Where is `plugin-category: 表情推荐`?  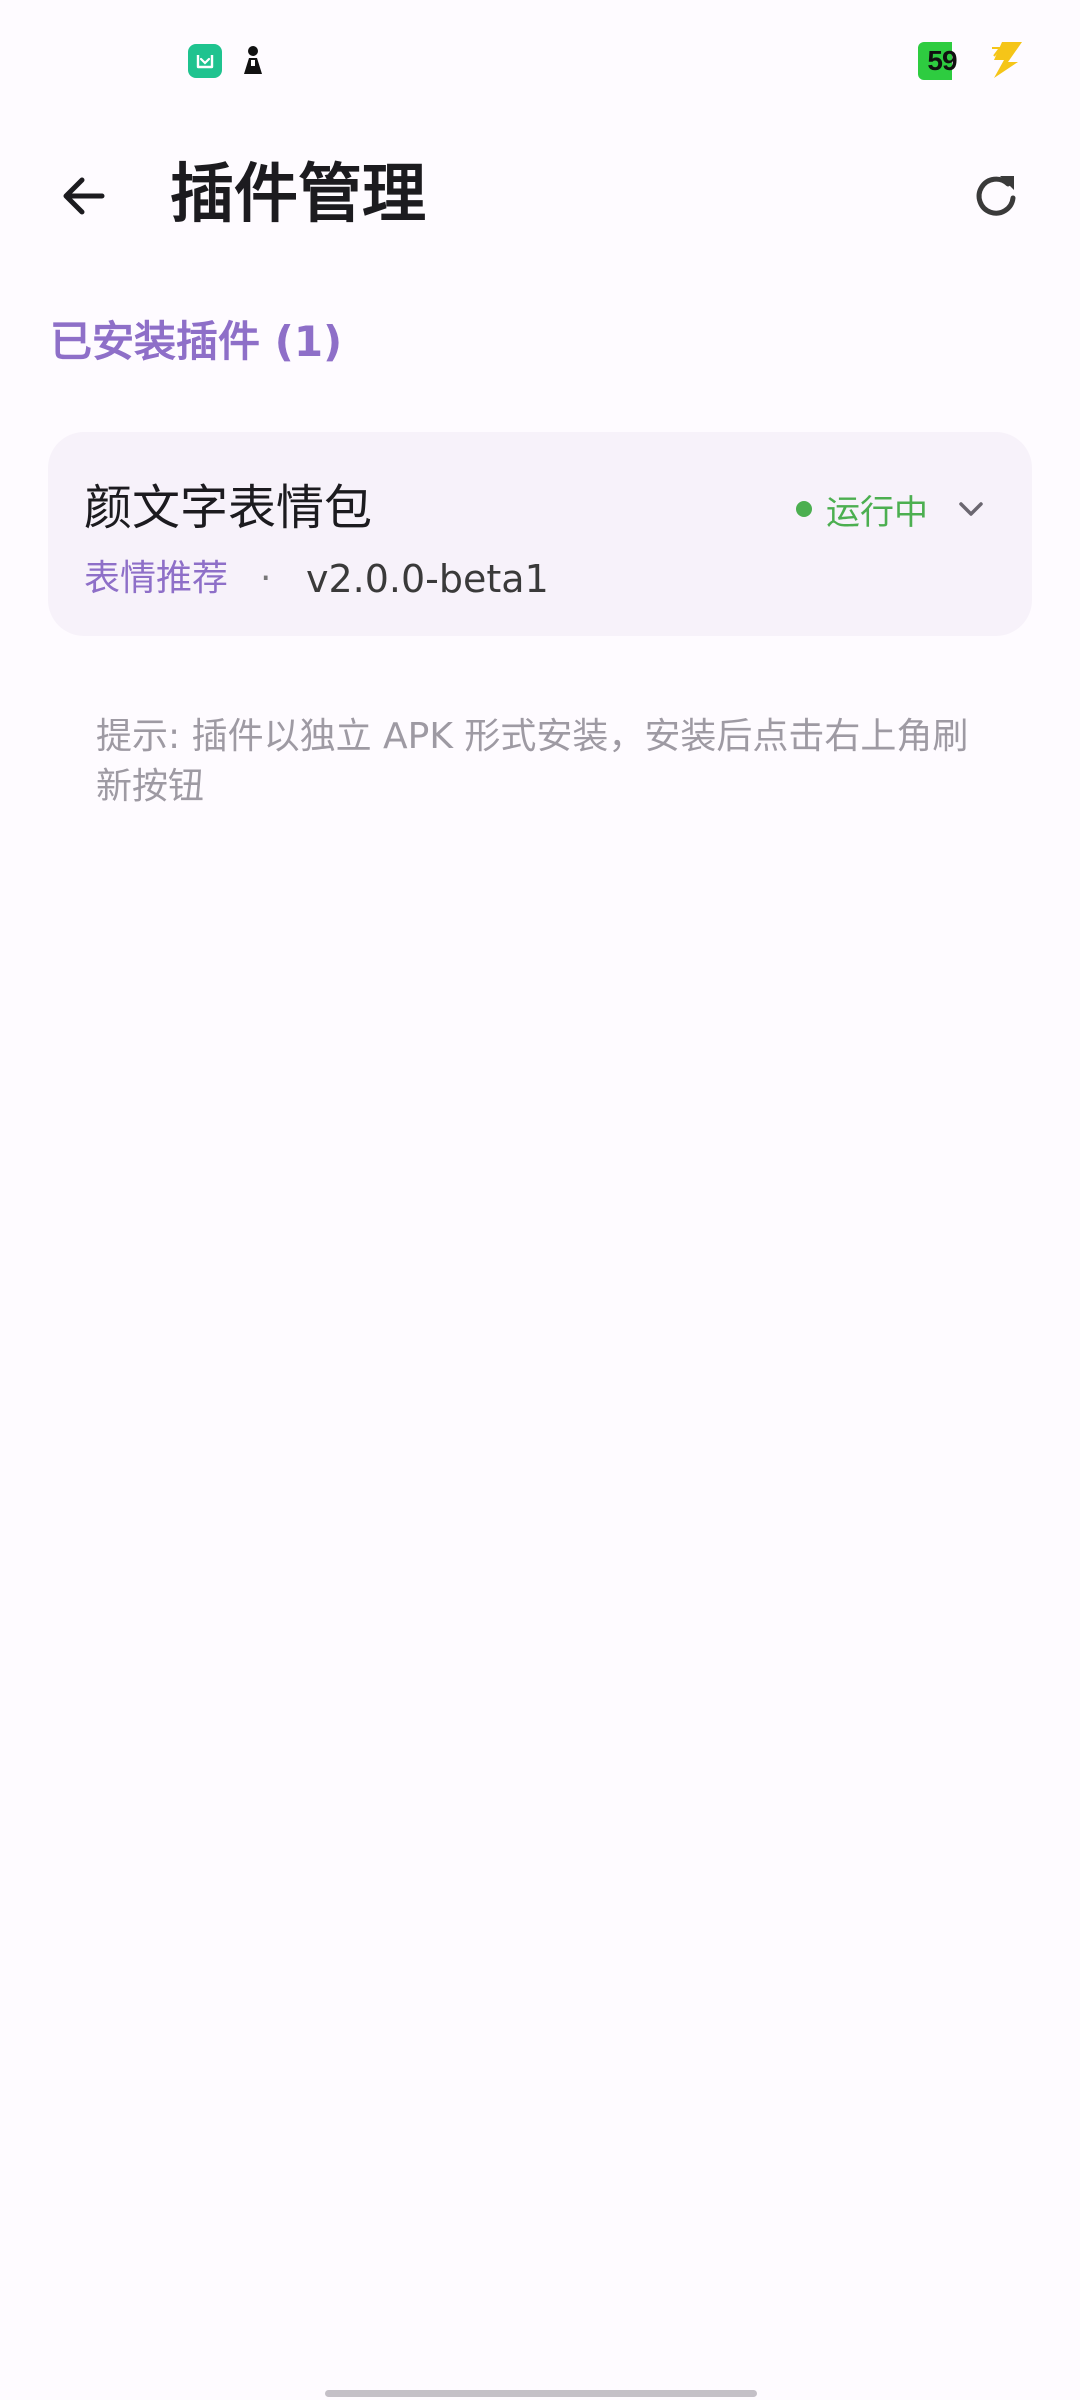 plugin-category: 表情推荐 is located at coordinates (156, 578).